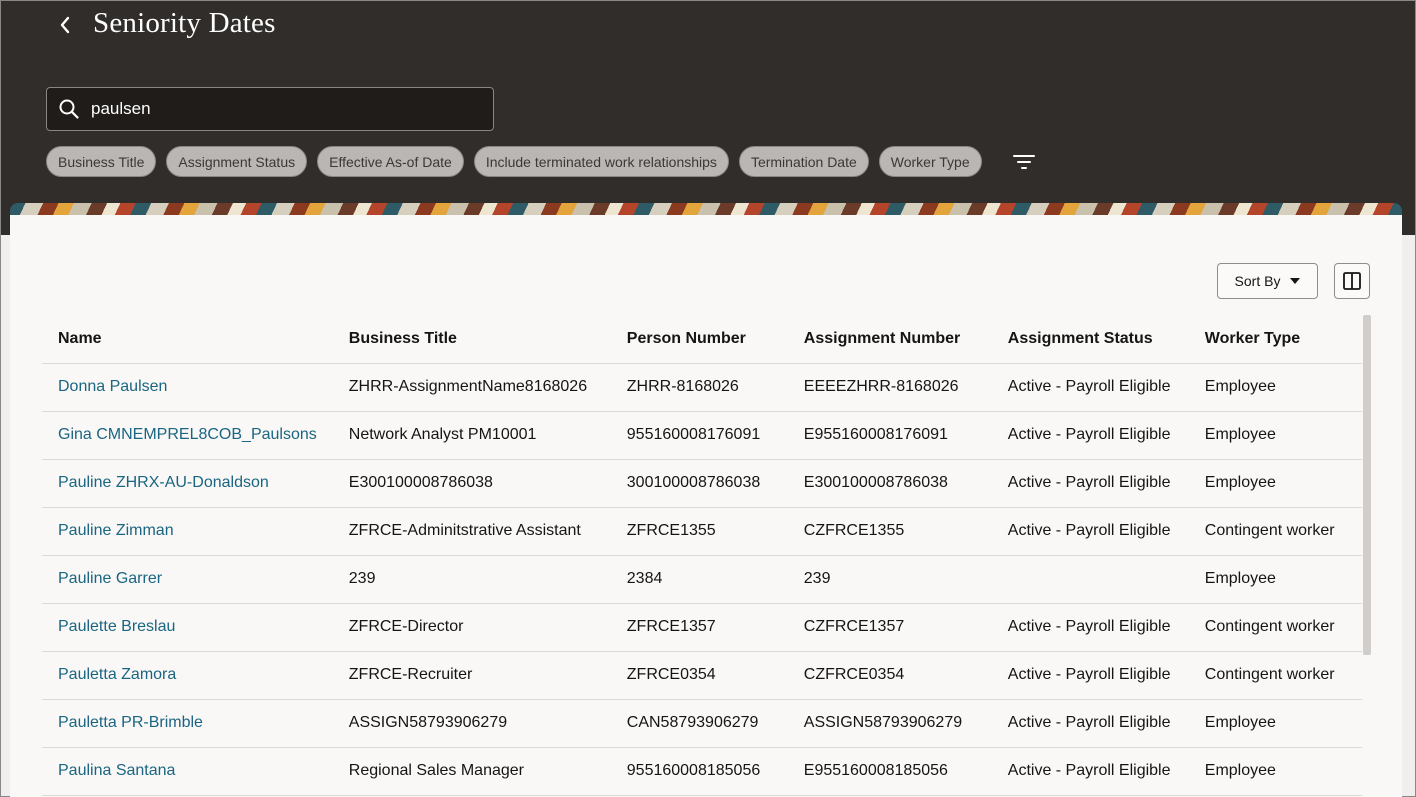 This screenshot has width=1416, height=797. Describe the element at coordinates (471, 723) in the screenshot. I see `business-title: ASSIGN58793906279` at that location.